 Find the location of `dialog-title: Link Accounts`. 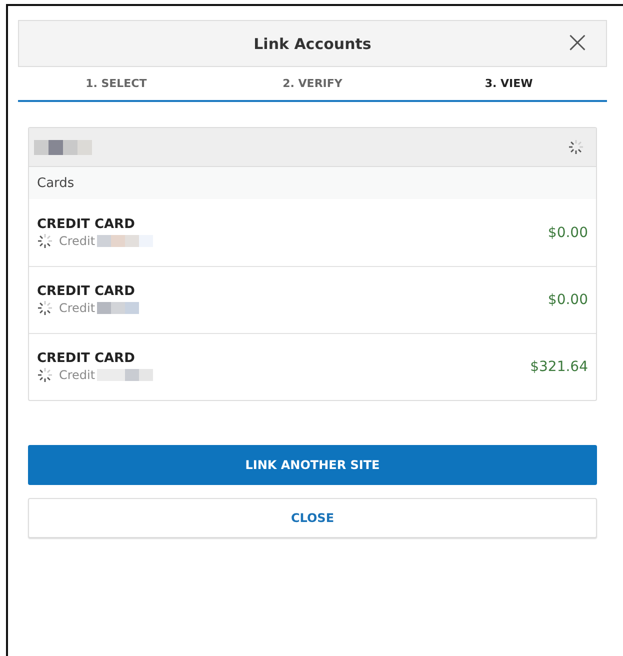

dialog-title: Link Accounts is located at coordinates (313, 43).